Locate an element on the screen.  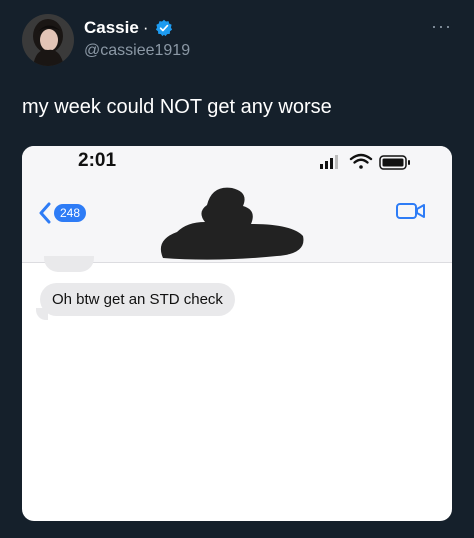
verified-badge-icon is located at coordinates (163, 28).